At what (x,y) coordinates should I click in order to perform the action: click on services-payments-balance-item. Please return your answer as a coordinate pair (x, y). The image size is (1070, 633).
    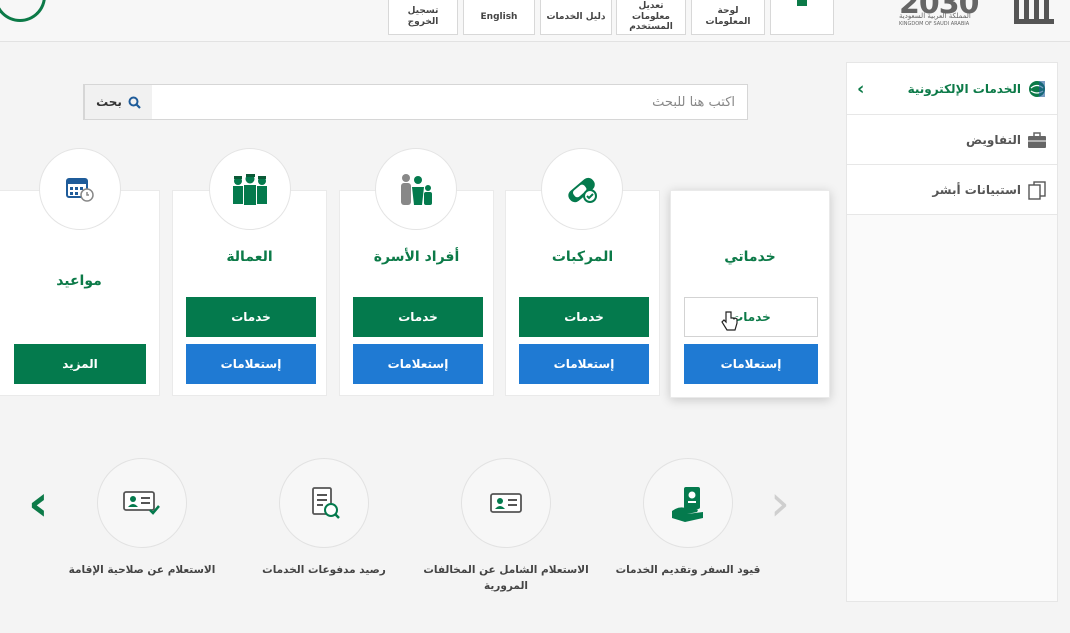
    Looking at the image, I should click on (324, 503).